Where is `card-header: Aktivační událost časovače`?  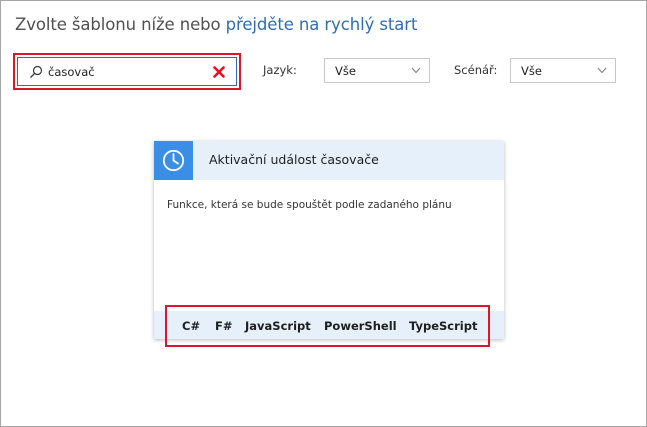 card-header: Aktivační událost časovače is located at coordinates (329, 160).